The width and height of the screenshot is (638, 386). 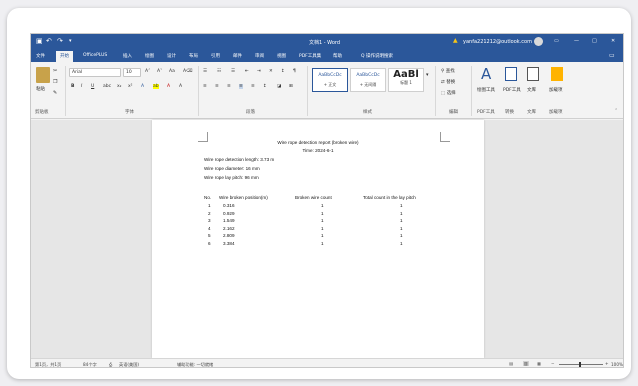 I want to click on paste-button: 粘贴, so click(x=40, y=89).